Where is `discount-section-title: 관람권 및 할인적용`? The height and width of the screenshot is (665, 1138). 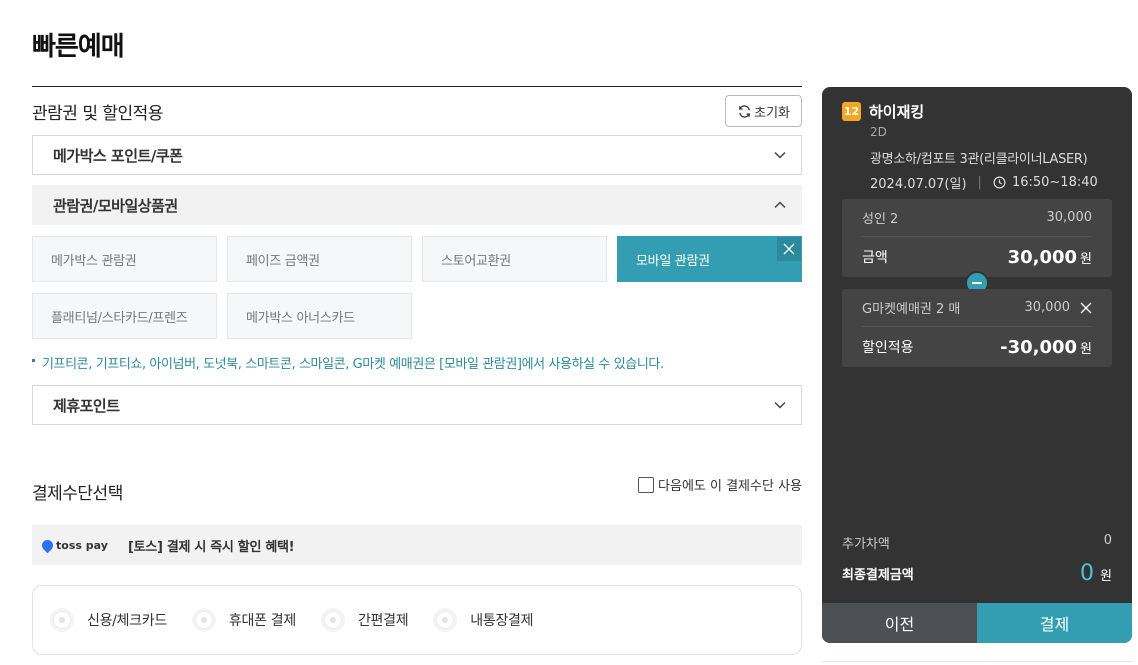 discount-section-title: 관람권 및 할인적용 is located at coordinates (97, 113).